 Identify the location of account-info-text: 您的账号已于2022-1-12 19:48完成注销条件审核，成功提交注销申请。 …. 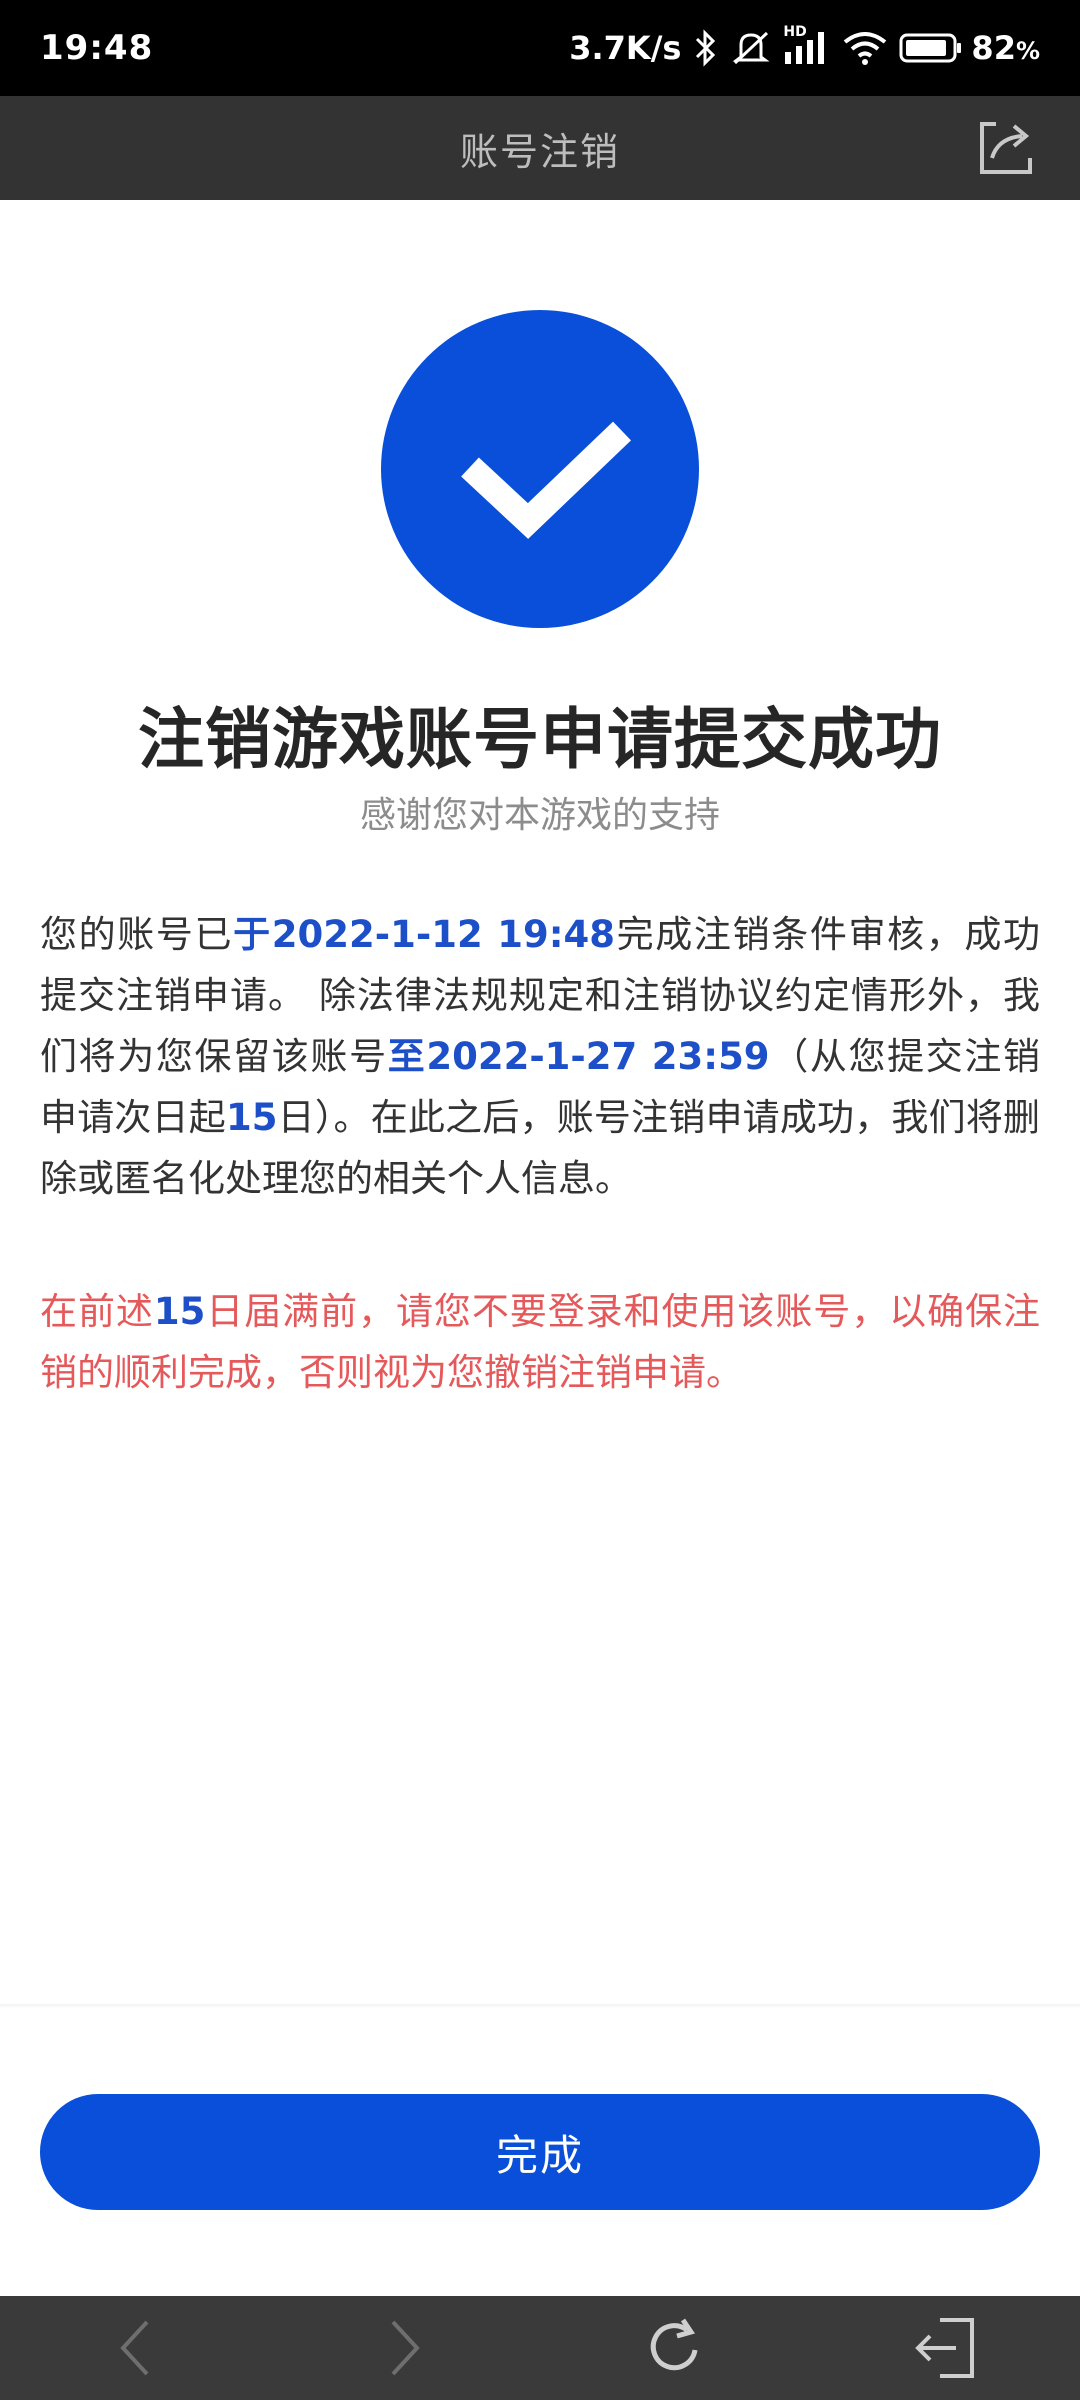
(540, 1056).